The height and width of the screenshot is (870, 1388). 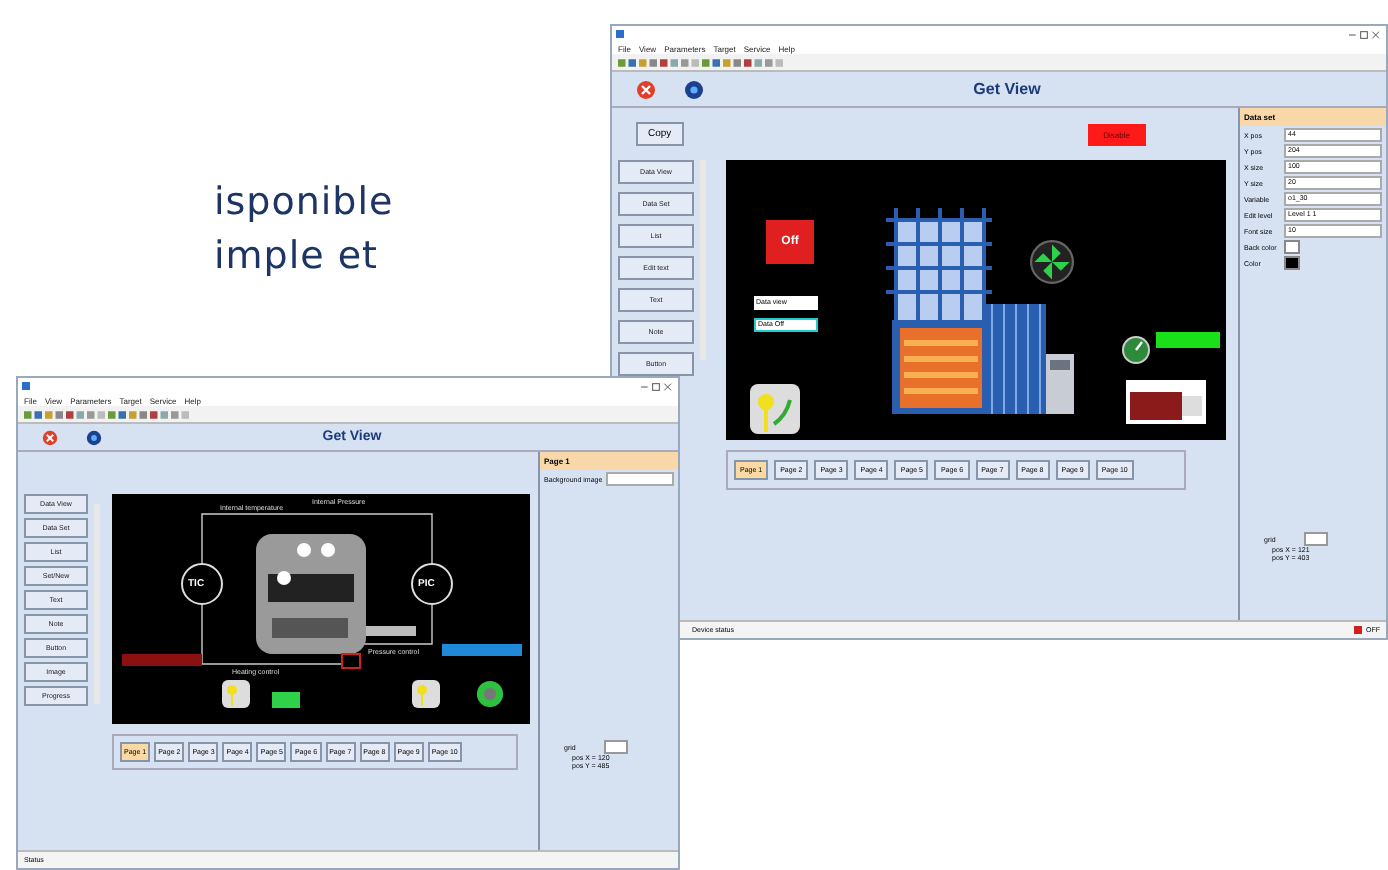 What do you see at coordinates (775, 409) in the screenshot?
I see `valve-drawing` at bounding box center [775, 409].